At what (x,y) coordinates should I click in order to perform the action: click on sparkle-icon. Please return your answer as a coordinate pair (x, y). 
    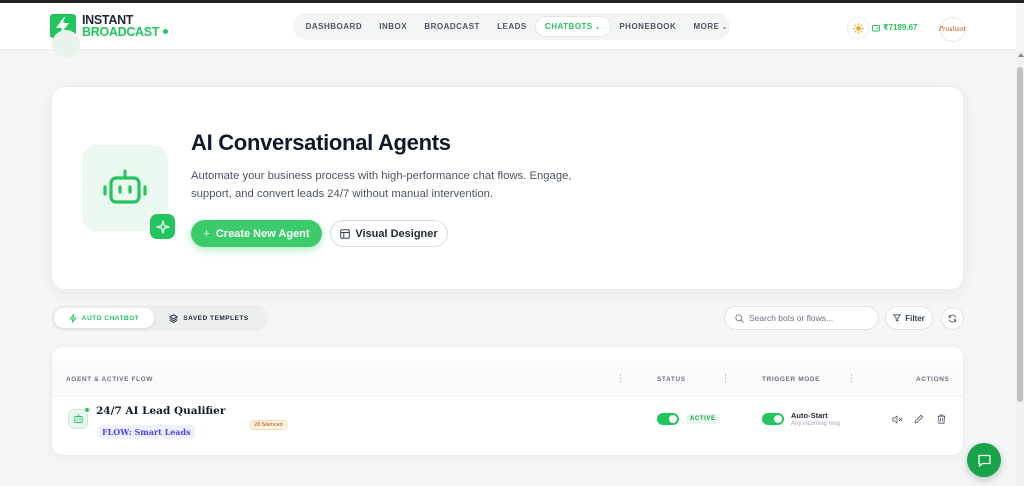
    Looking at the image, I should click on (162, 226).